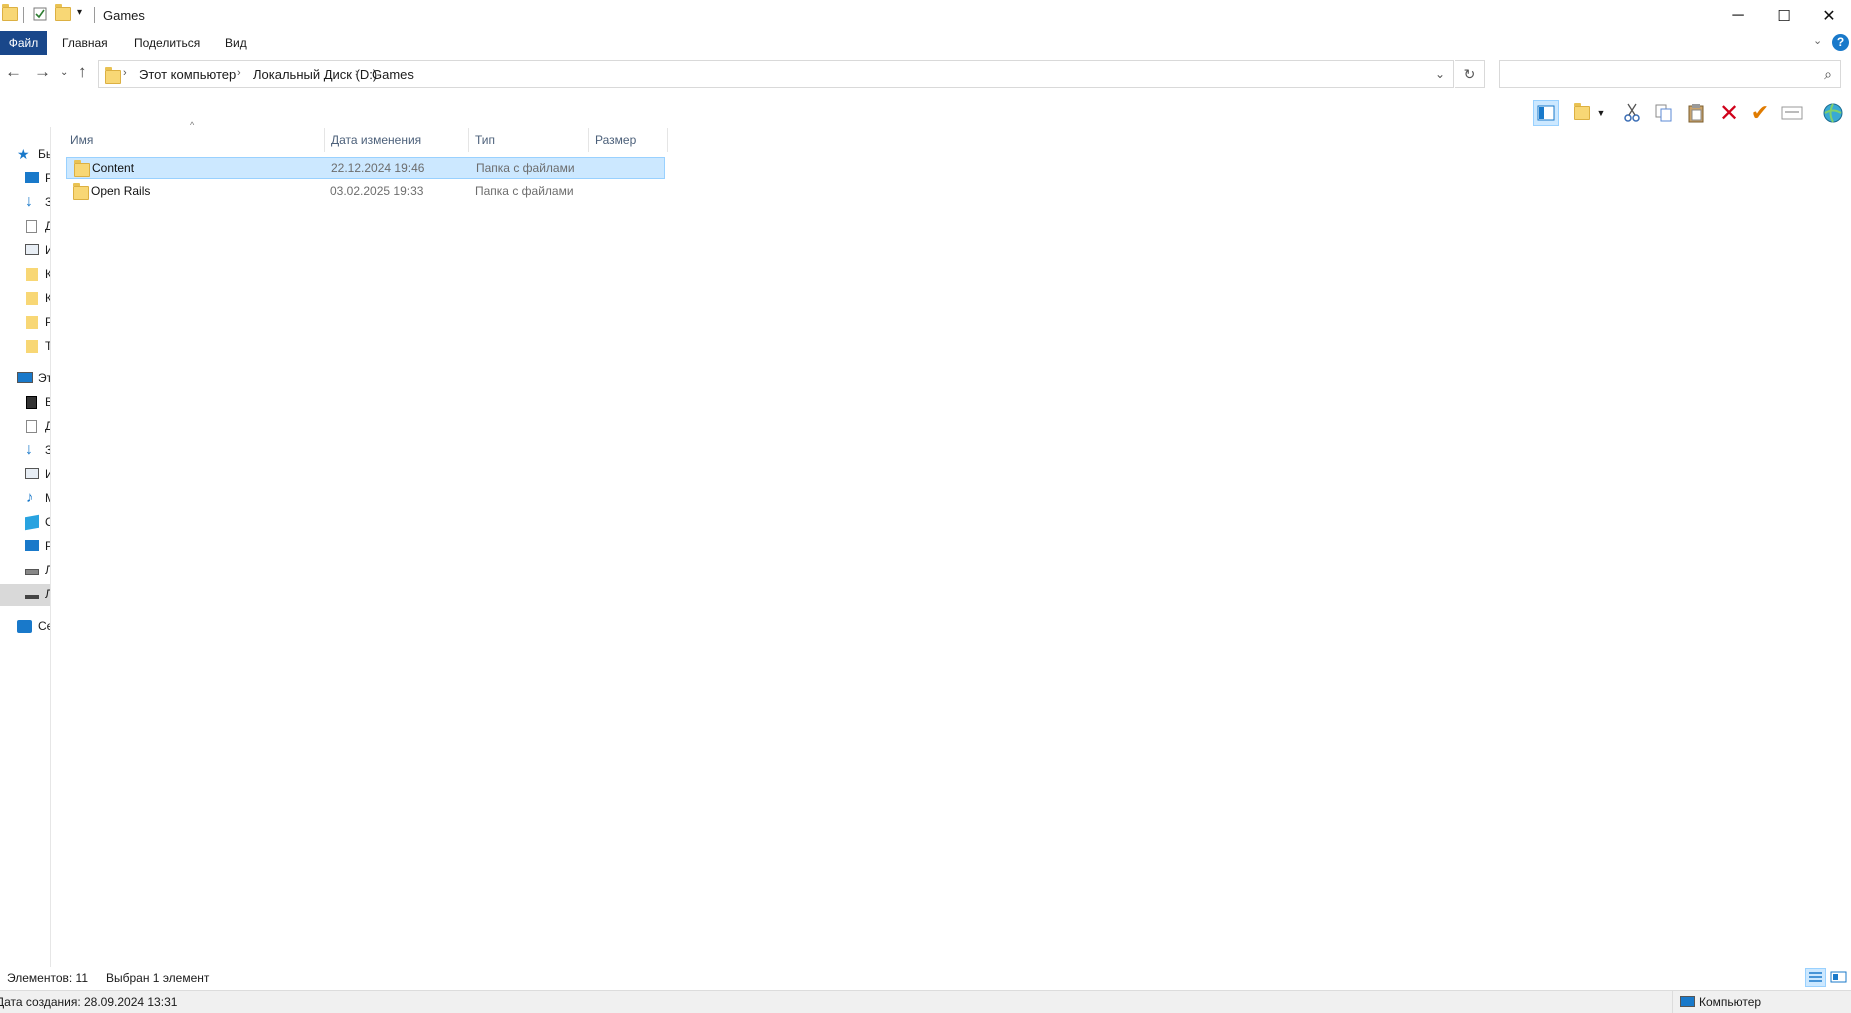 The height and width of the screenshot is (1013, 1851). What do you see at coordinates (32, 249) in the screenshot?
I see `pictures-icon` at bounding box center [32, 249].